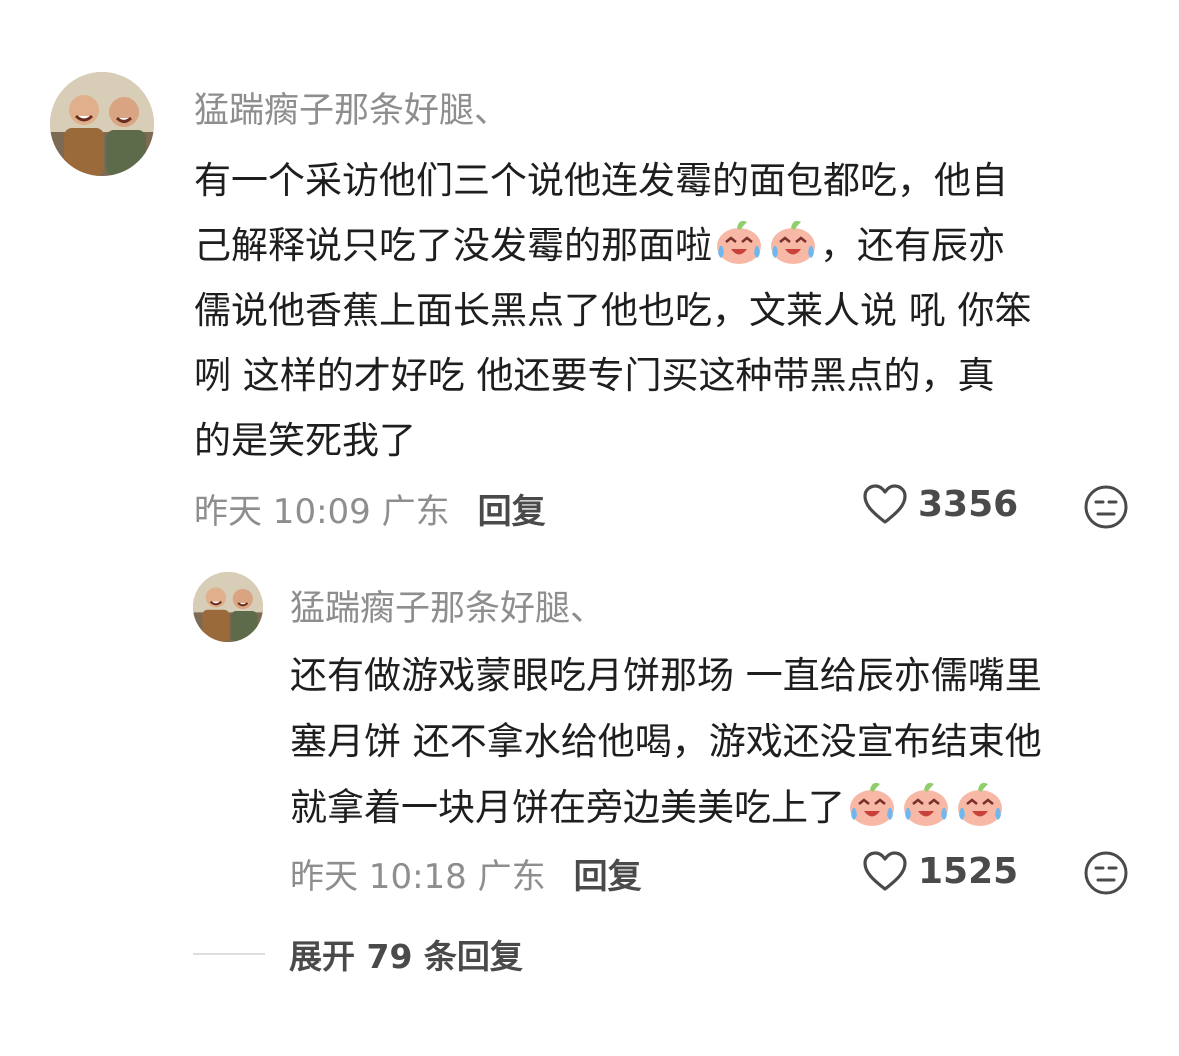  Describe the element at coordinates (406, 956) in the screenshot. I see `expand-replies-label: 展开 79 条回复` at that location.